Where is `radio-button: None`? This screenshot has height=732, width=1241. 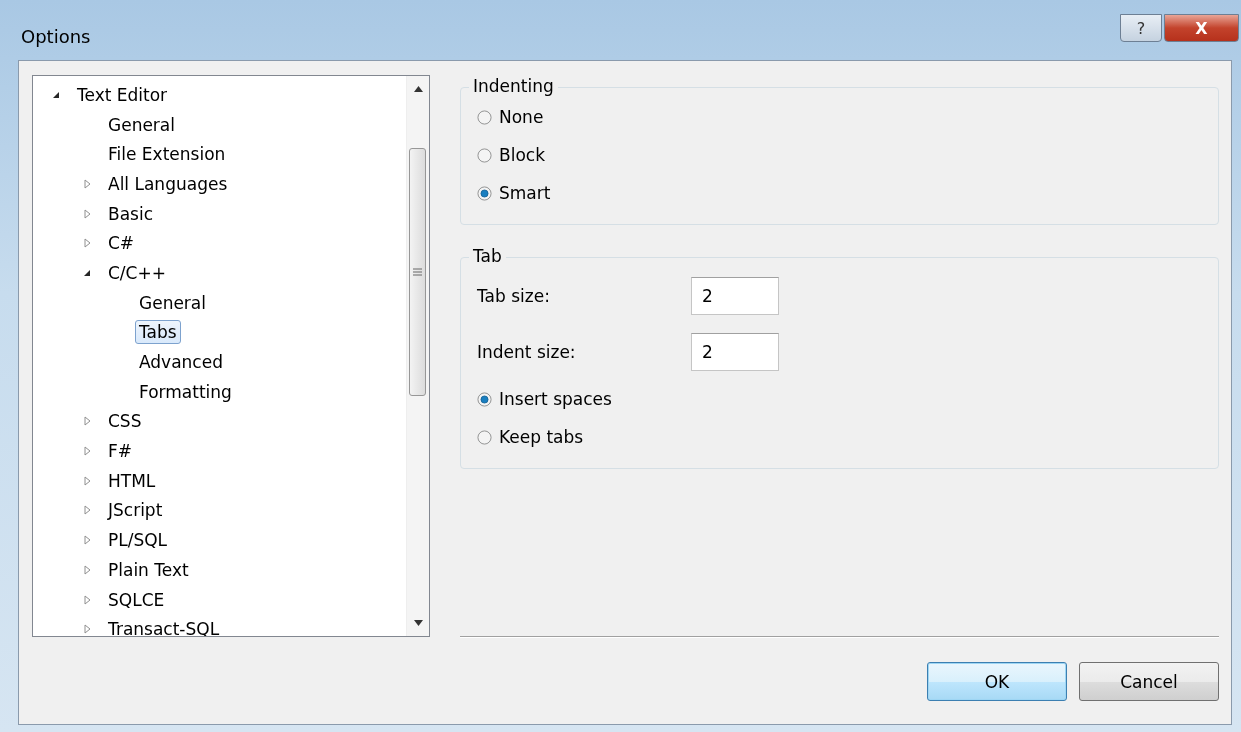 radio-button: None is located at coordinates (510, 117).